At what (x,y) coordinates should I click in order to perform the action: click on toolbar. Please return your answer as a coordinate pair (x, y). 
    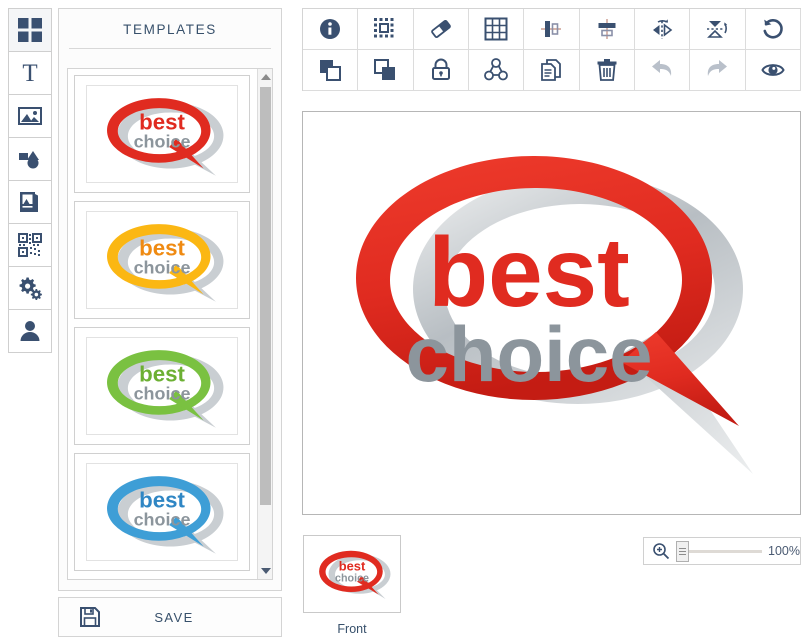
    Looking at the image, I should click on (551, 49).